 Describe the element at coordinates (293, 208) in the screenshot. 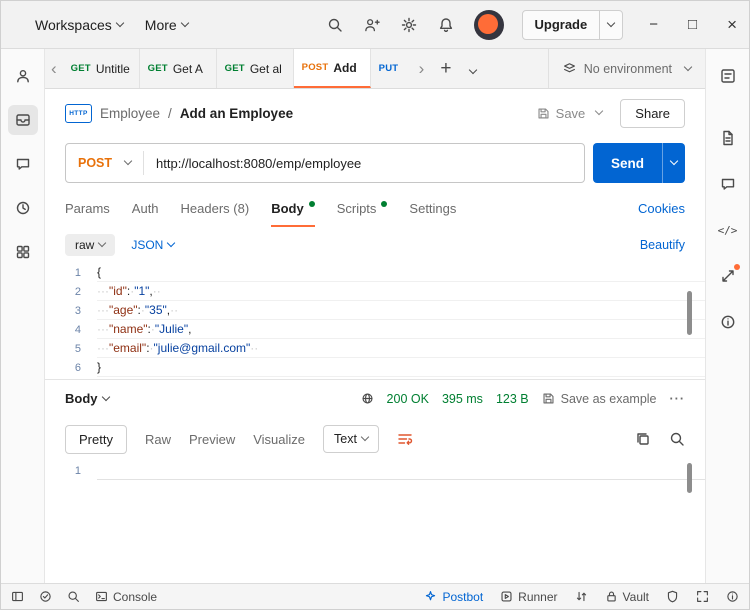

I see `request-section-tab: Body` at that location.